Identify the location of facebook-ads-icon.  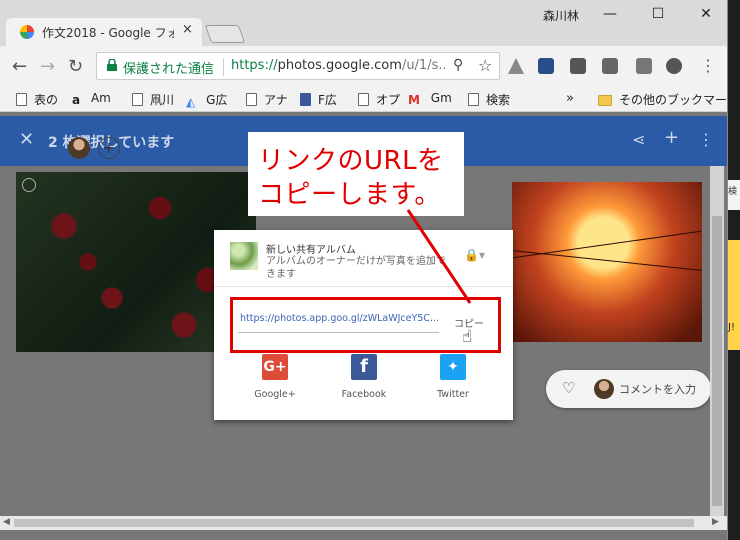
(305, 99).